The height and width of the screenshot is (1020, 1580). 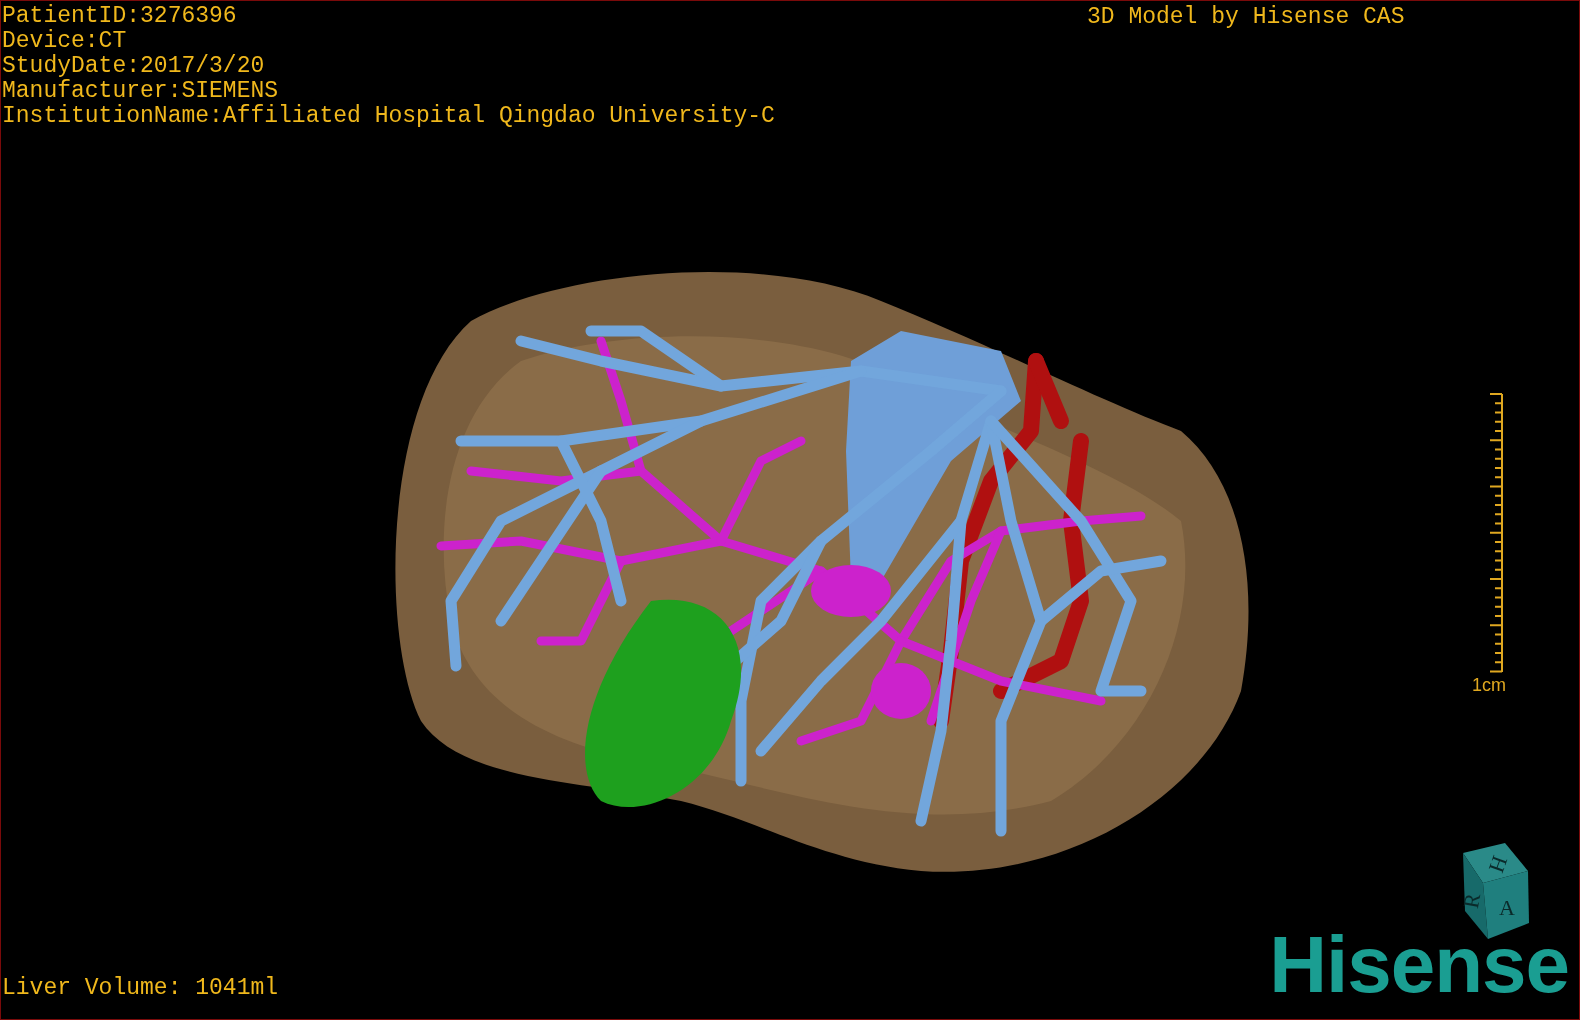 I want to click on patient-info-line: Device:CT, so click(x=64, y=41).